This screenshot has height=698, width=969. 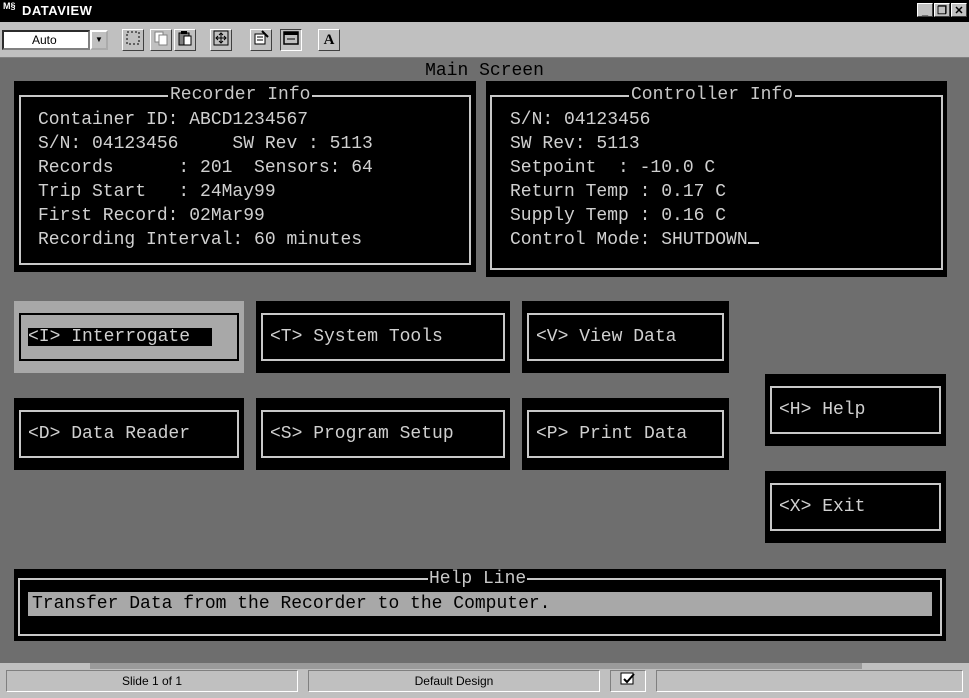 I want to click on toolbar: Auto ▼ A, so click(x=484, y=40).